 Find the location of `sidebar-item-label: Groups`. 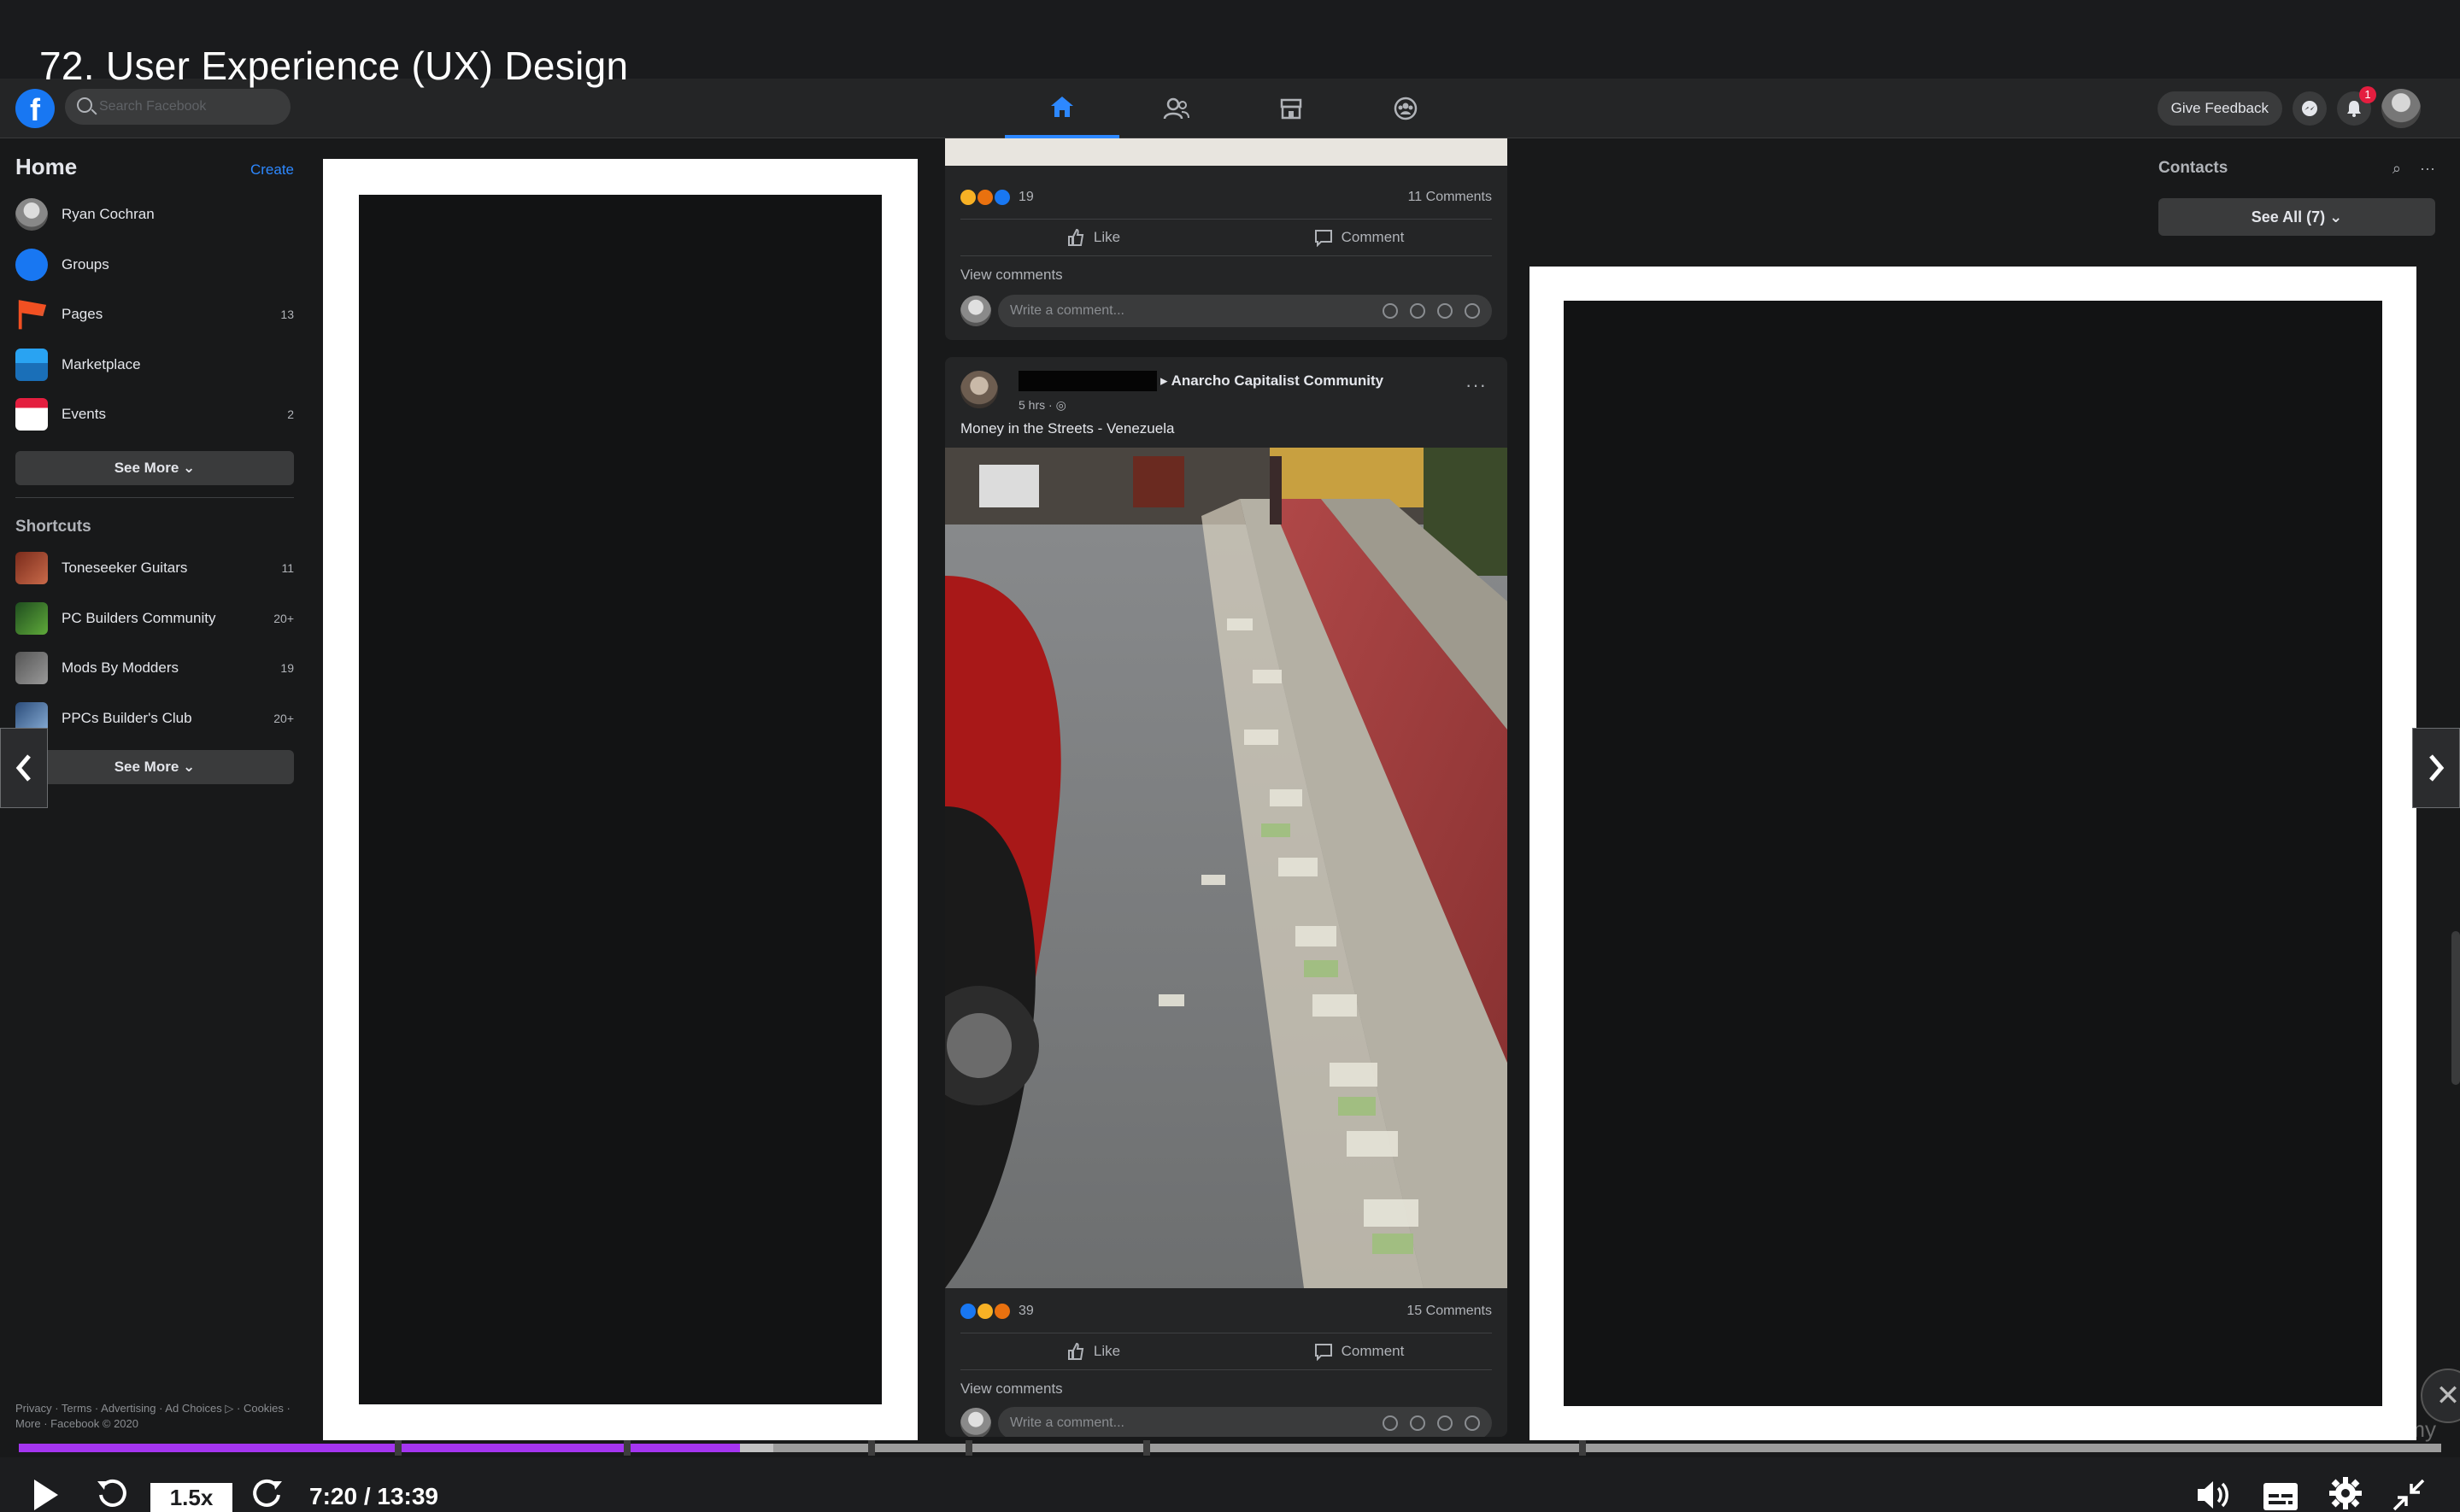

sidebar-item-label: Groups is located at coordinates (85, 264).